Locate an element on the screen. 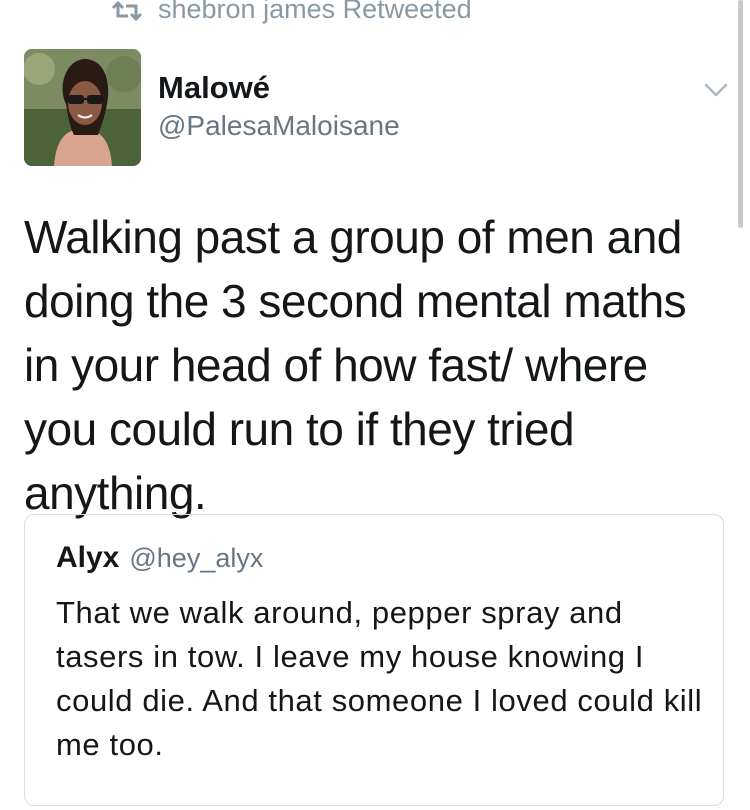  author-name: Malowé is located at coordinates (214, 88).